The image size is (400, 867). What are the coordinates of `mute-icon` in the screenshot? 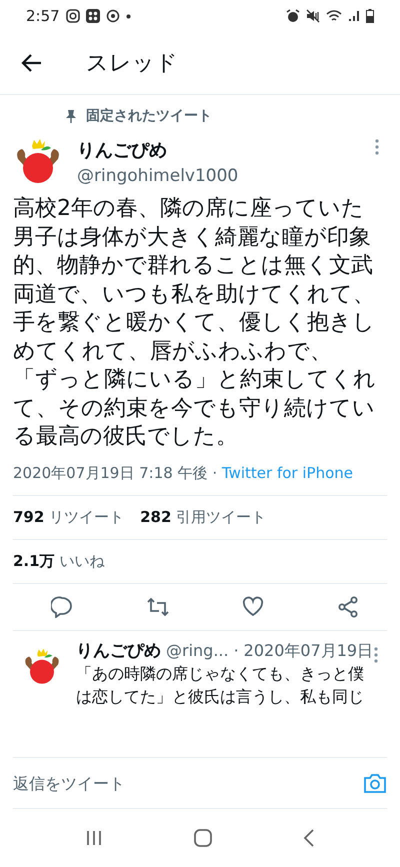 It's located at (313, 16).